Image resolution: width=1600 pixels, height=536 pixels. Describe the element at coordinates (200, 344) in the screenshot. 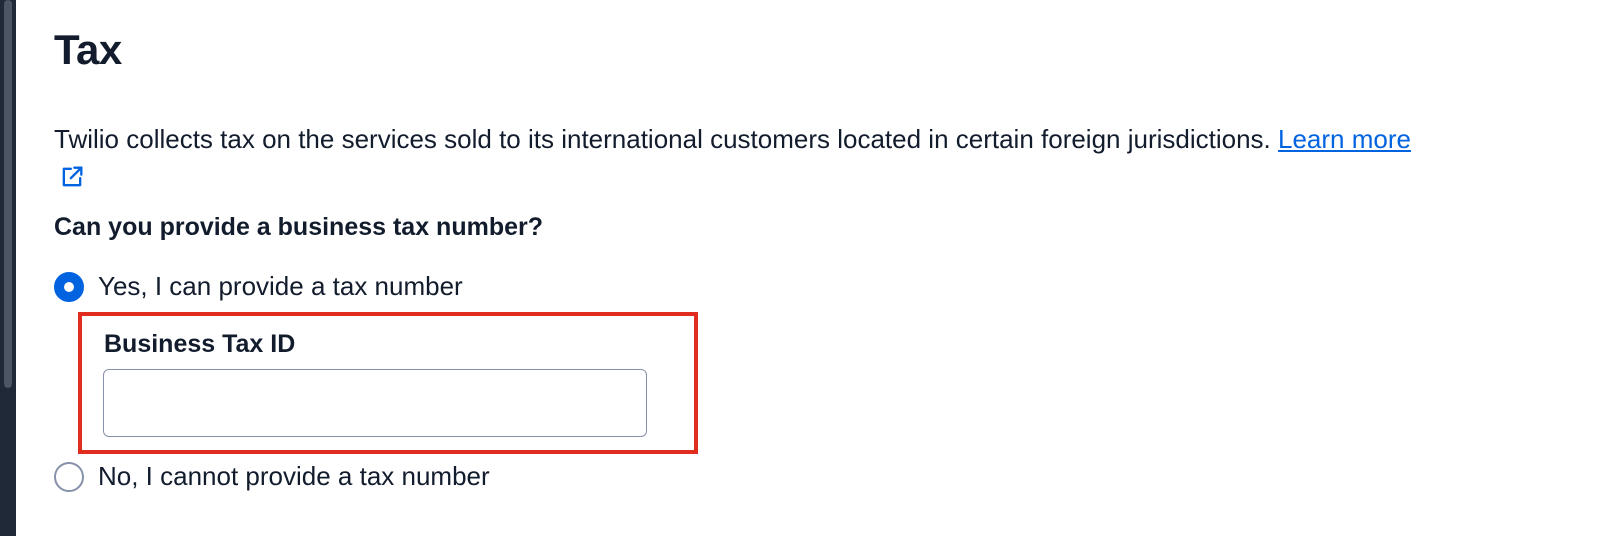

I see `business-tax-id-label: Business Tax ID` at that location.